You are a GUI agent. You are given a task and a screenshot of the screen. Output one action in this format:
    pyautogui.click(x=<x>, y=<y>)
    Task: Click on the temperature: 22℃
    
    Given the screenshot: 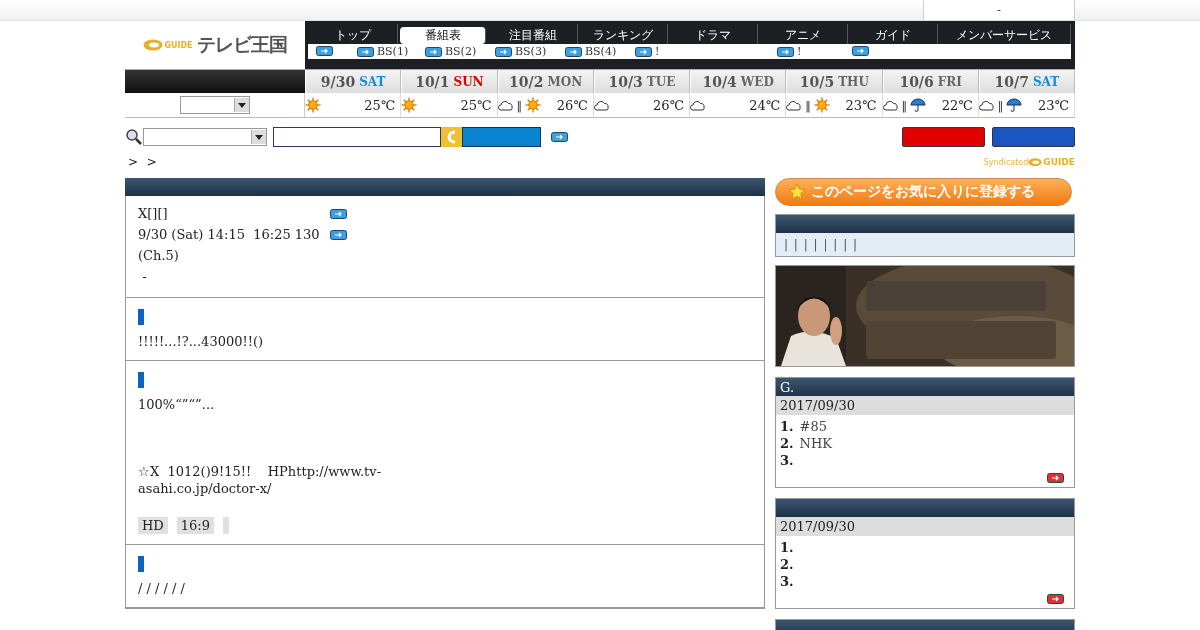 What is the action you would take?
    pyautogui.click(x=957, y=105)
    